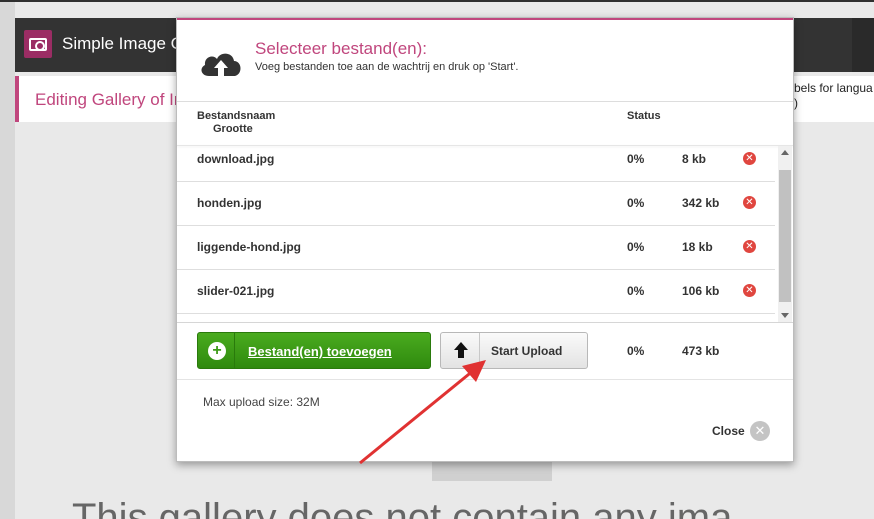 This screenshot has height=519, width=874. What do you see at coordinates (233, 129) in the screenshot?
I see `column-header-size: Grootte` at bounding box center [233, 129].